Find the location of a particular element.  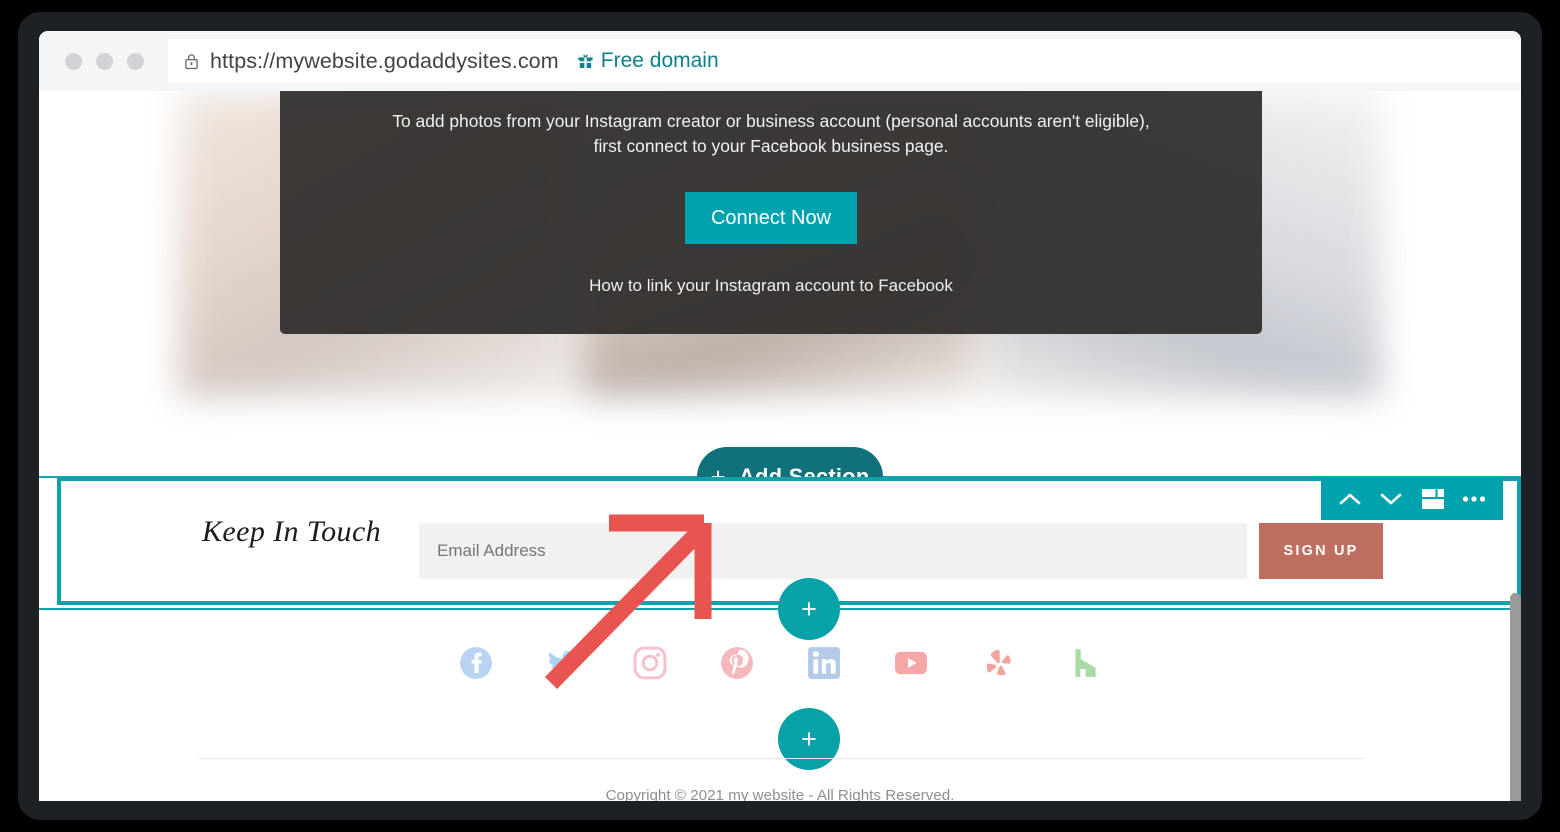

sign-up-button: SIGN UP is located at coordinates (1321, 551).